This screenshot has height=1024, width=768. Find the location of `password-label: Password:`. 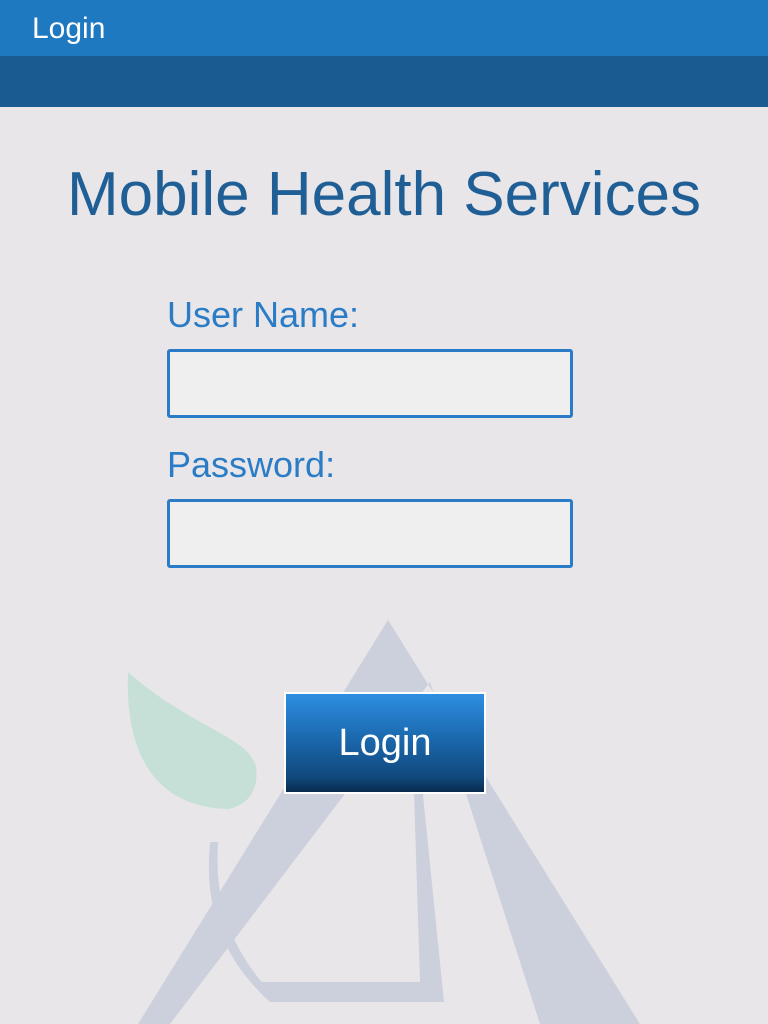

password-label: Password: is located at coordinates (251, 464).